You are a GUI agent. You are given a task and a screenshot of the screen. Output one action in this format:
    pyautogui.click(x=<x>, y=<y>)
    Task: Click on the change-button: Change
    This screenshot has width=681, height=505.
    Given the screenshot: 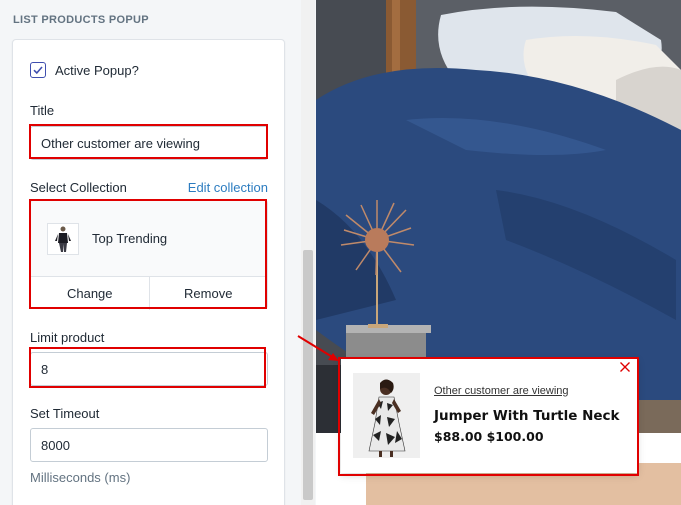 What is the action you would take?
    pyautogui.click(x=90, y=293)
    